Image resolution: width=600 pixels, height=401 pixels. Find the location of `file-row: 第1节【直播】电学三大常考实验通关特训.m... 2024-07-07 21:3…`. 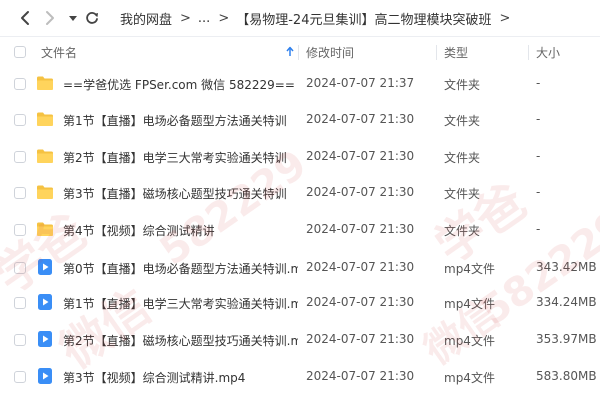

file-row: 第1节【直播】电学三大常考实验通关特训.m... 2024-07-07 21:3… is located at coordinates (300, 303).